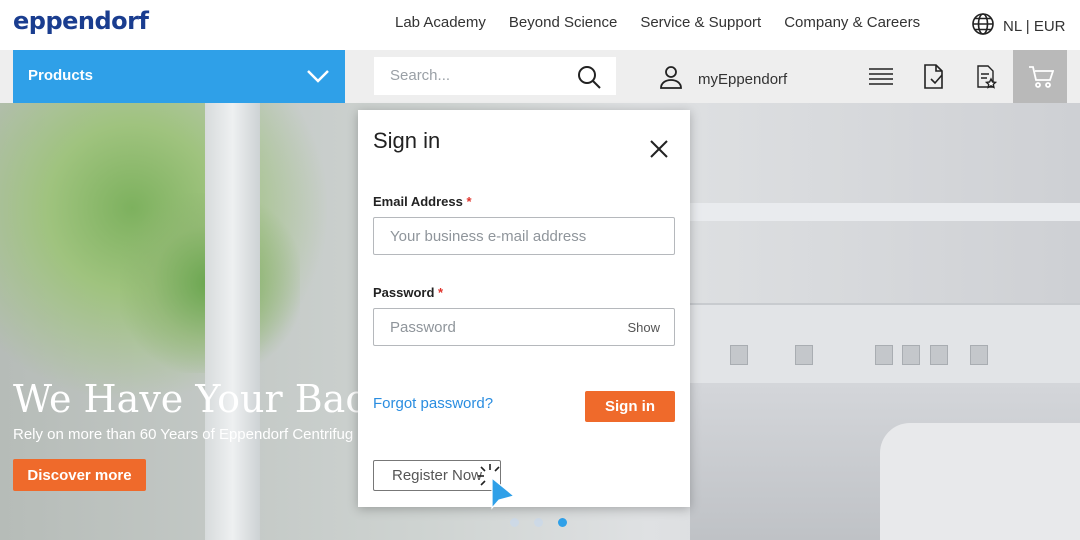 This screenshot has width=1080, height=540. Describe the element at coordinates (885, 212) in the screenshot. I see `hero-background-shelf` at that location.